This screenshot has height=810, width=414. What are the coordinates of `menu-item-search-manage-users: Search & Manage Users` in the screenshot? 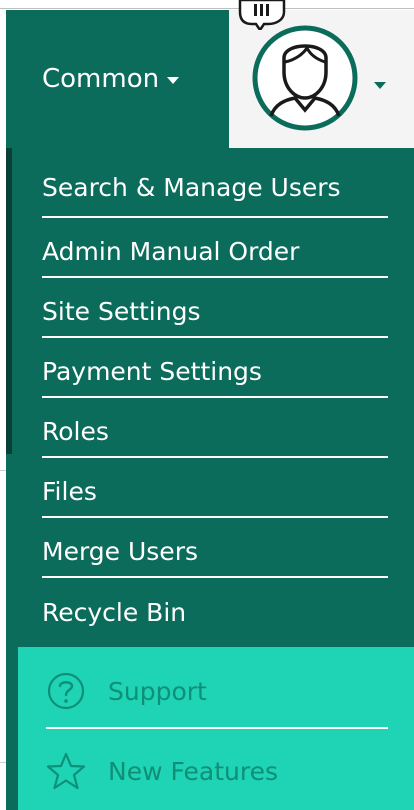 It's located at (215, 183).